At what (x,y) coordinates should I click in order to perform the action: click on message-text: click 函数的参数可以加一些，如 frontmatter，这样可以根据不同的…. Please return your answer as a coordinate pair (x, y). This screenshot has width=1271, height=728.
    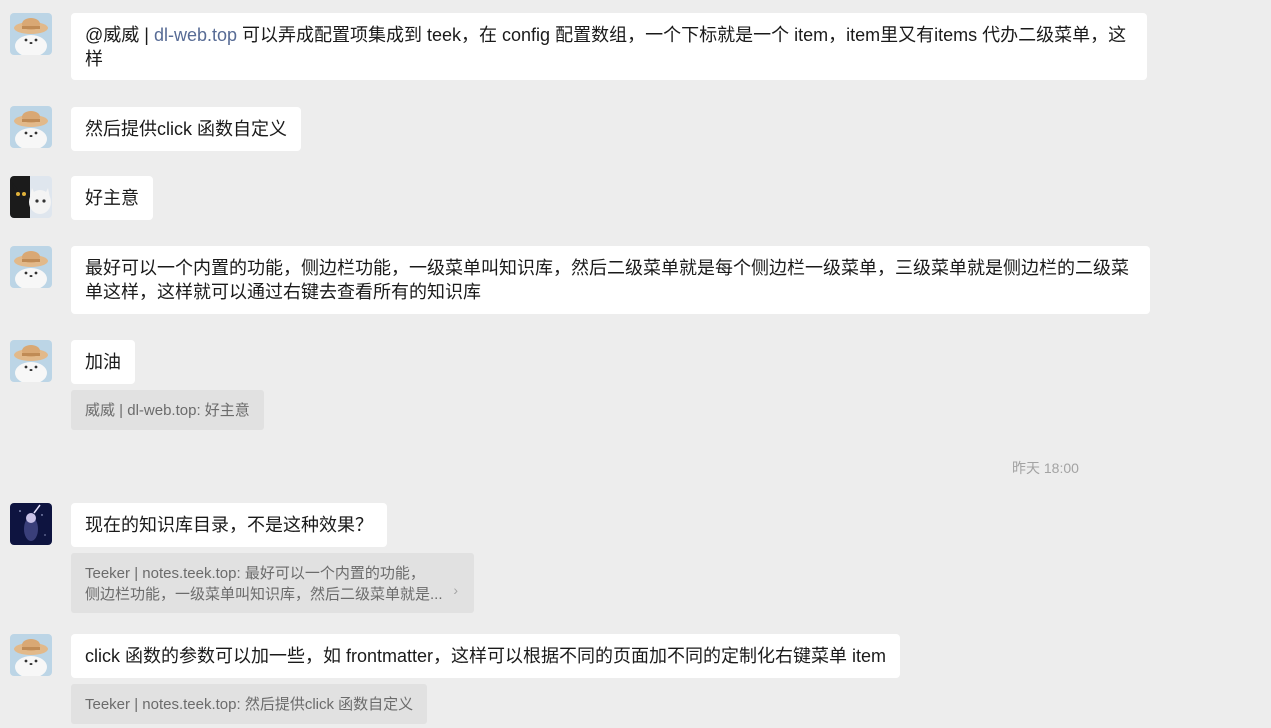
    Looking at the image, I should click on (486, 656).